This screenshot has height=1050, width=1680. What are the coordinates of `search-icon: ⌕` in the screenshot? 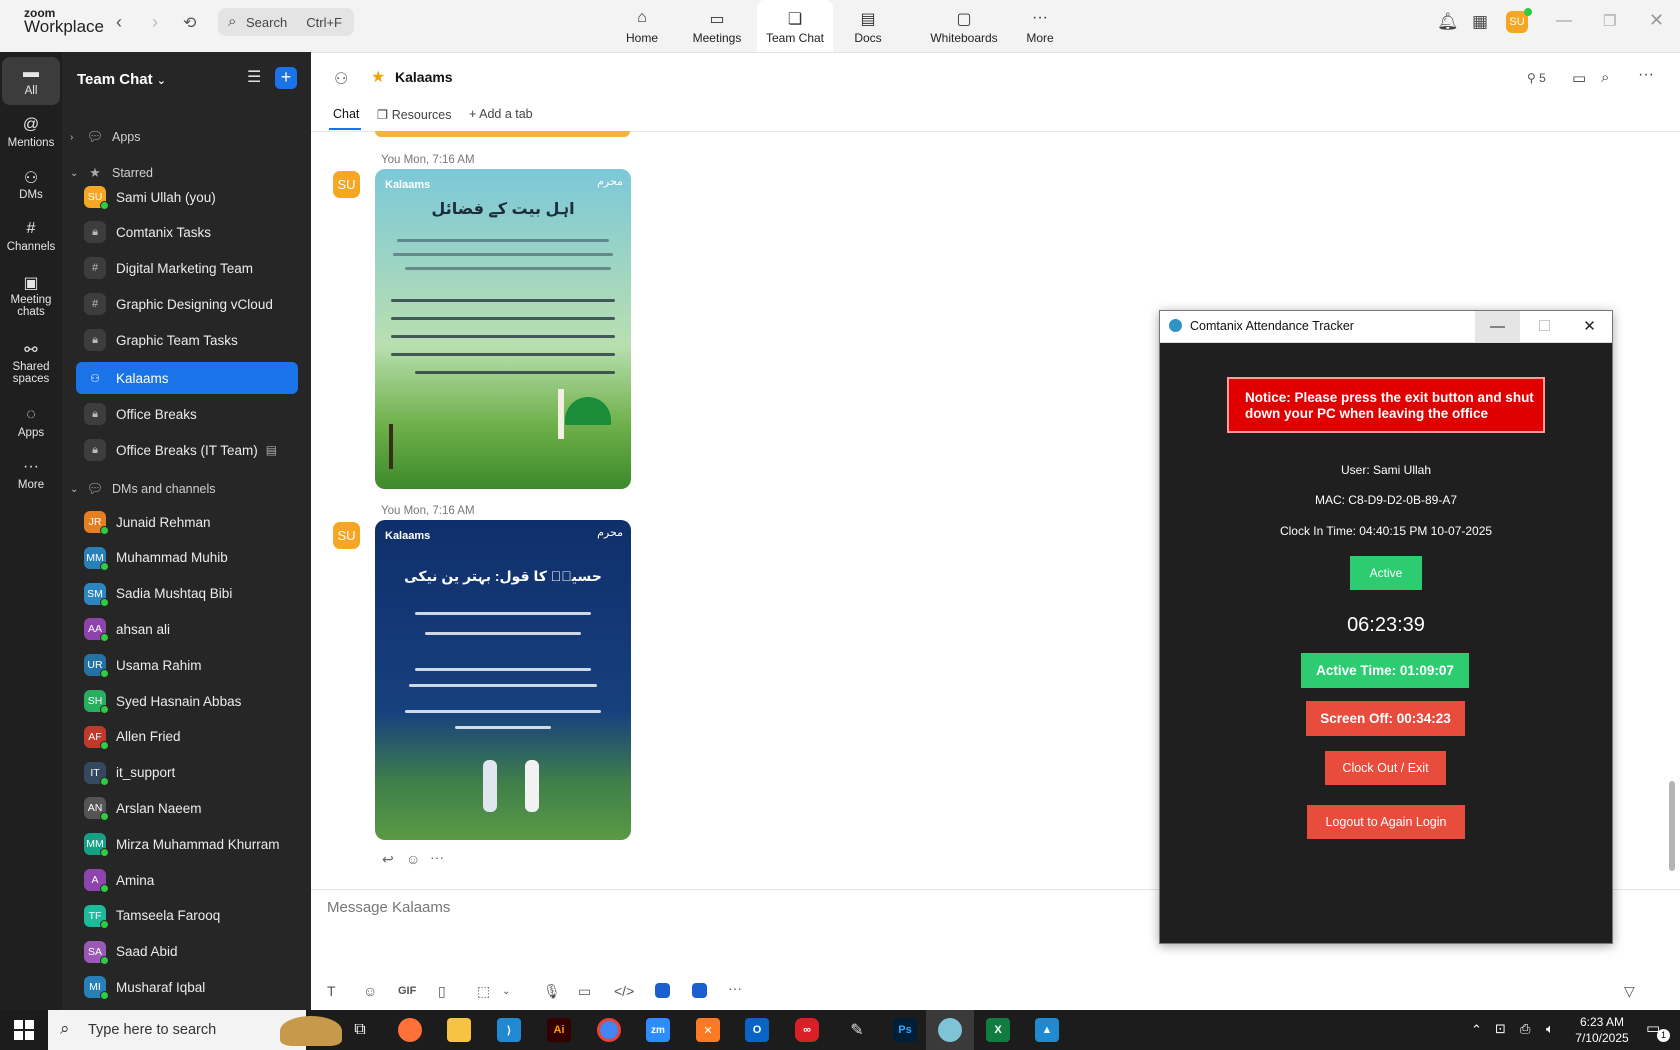 It's located at (1605, 77).